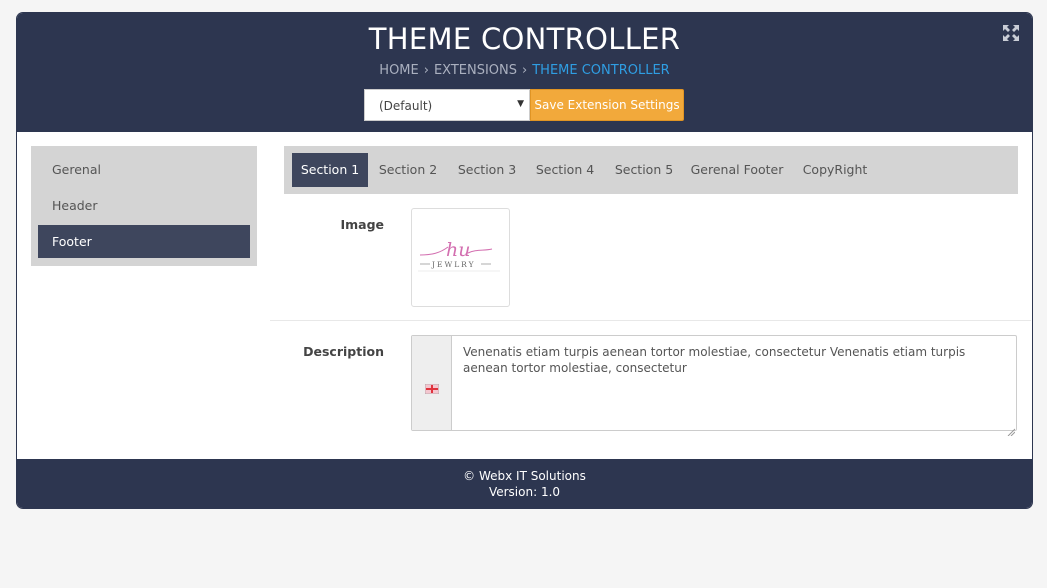  I want to click on sidebar-item-header: Header, so click(144, 205).